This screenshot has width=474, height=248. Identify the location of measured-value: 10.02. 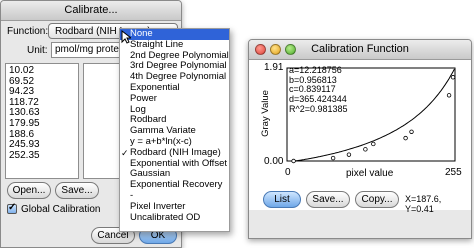
(22, 70).